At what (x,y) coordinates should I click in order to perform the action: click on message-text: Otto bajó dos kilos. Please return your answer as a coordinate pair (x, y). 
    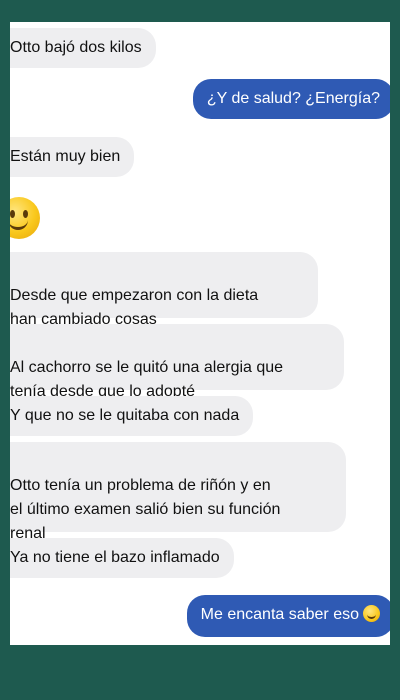
    Looking at the image, I should click on (76, 47).